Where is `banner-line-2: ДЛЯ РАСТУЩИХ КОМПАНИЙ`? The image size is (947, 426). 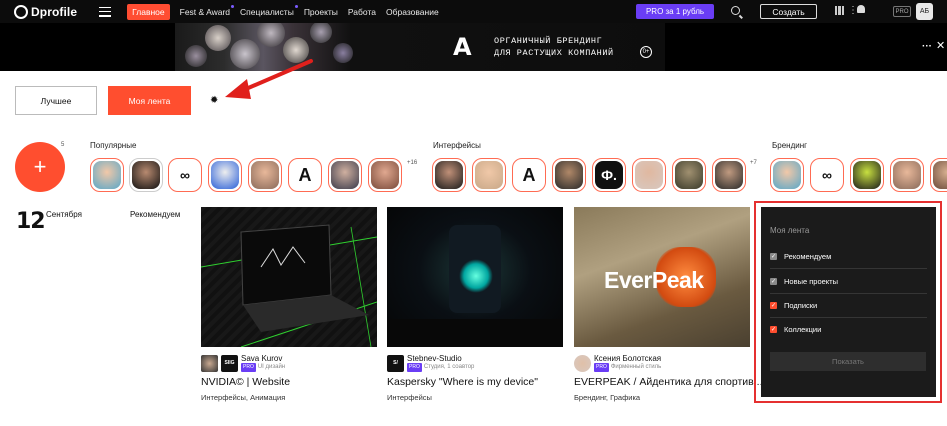 banner-line-2: ДЛЯ РАСТУЩИХ КОМПАНИЙ is located at coordinates (554, 53).